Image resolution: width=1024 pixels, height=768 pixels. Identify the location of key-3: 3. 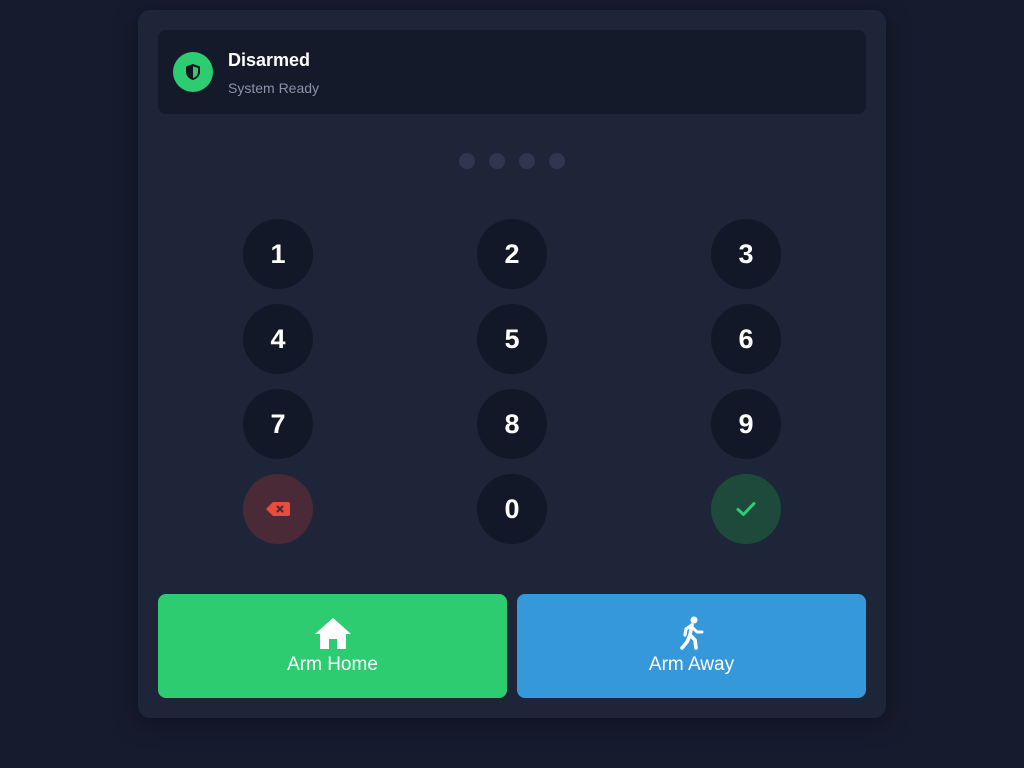
(746, 254).